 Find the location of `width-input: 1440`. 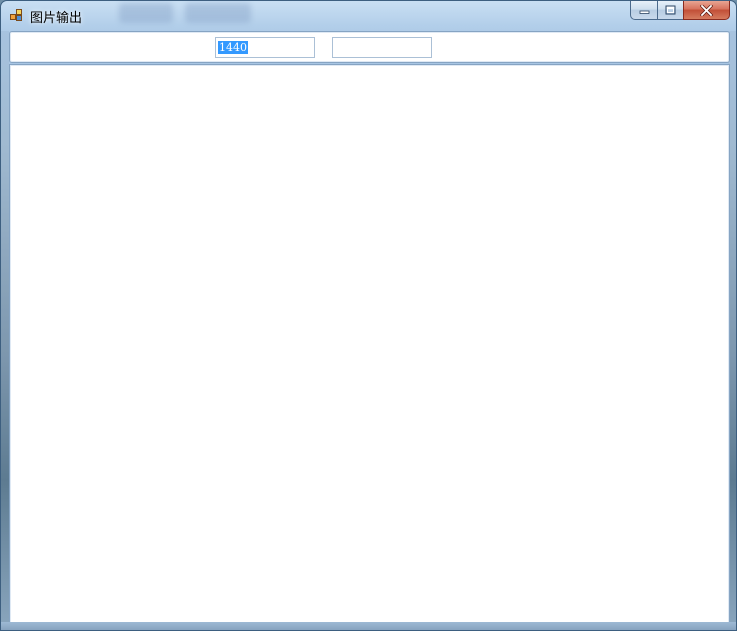

width-input: 1440 is located at coordinates (265, 47).